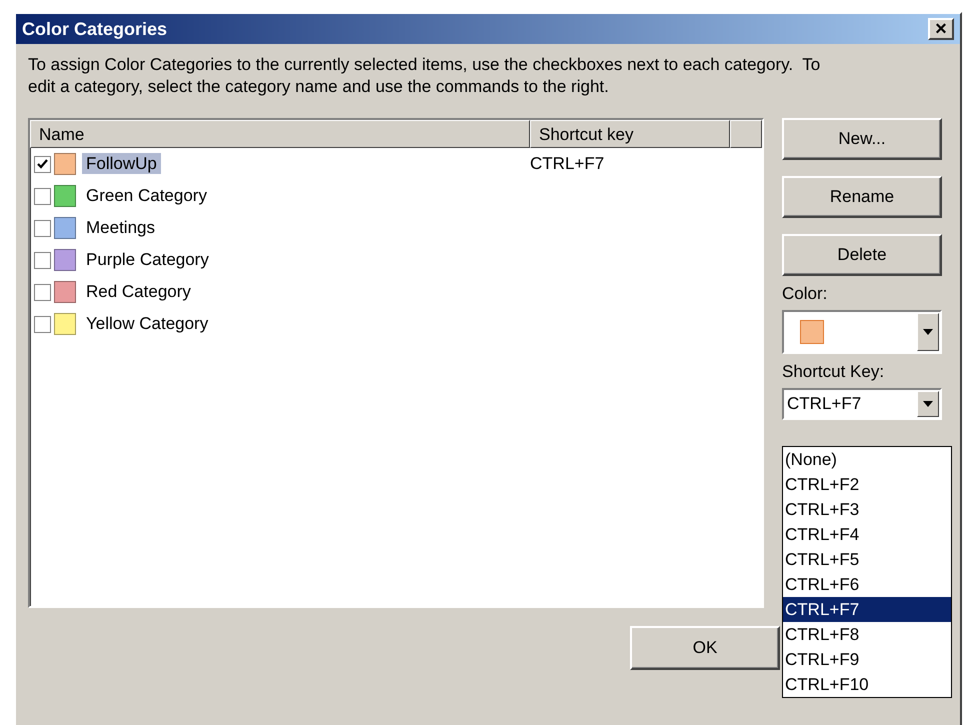  What do you see at coordinates (280, 134) in the screenshot?
I see `column-header: Name` at bounding box center [280, 134].